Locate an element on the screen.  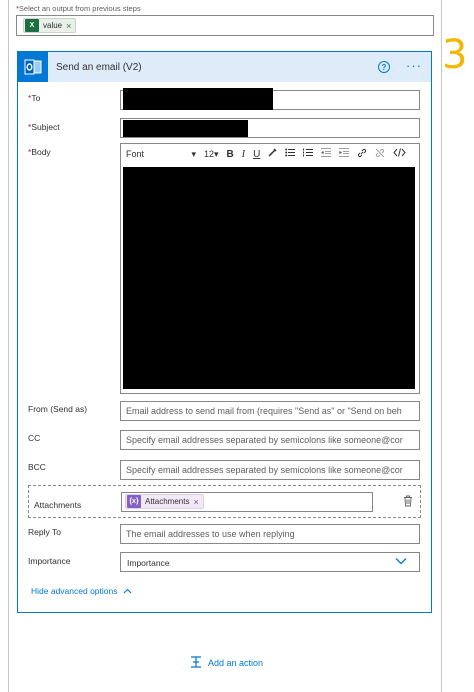
page-number-annotation: 3 is located at coordinates (455, 55).